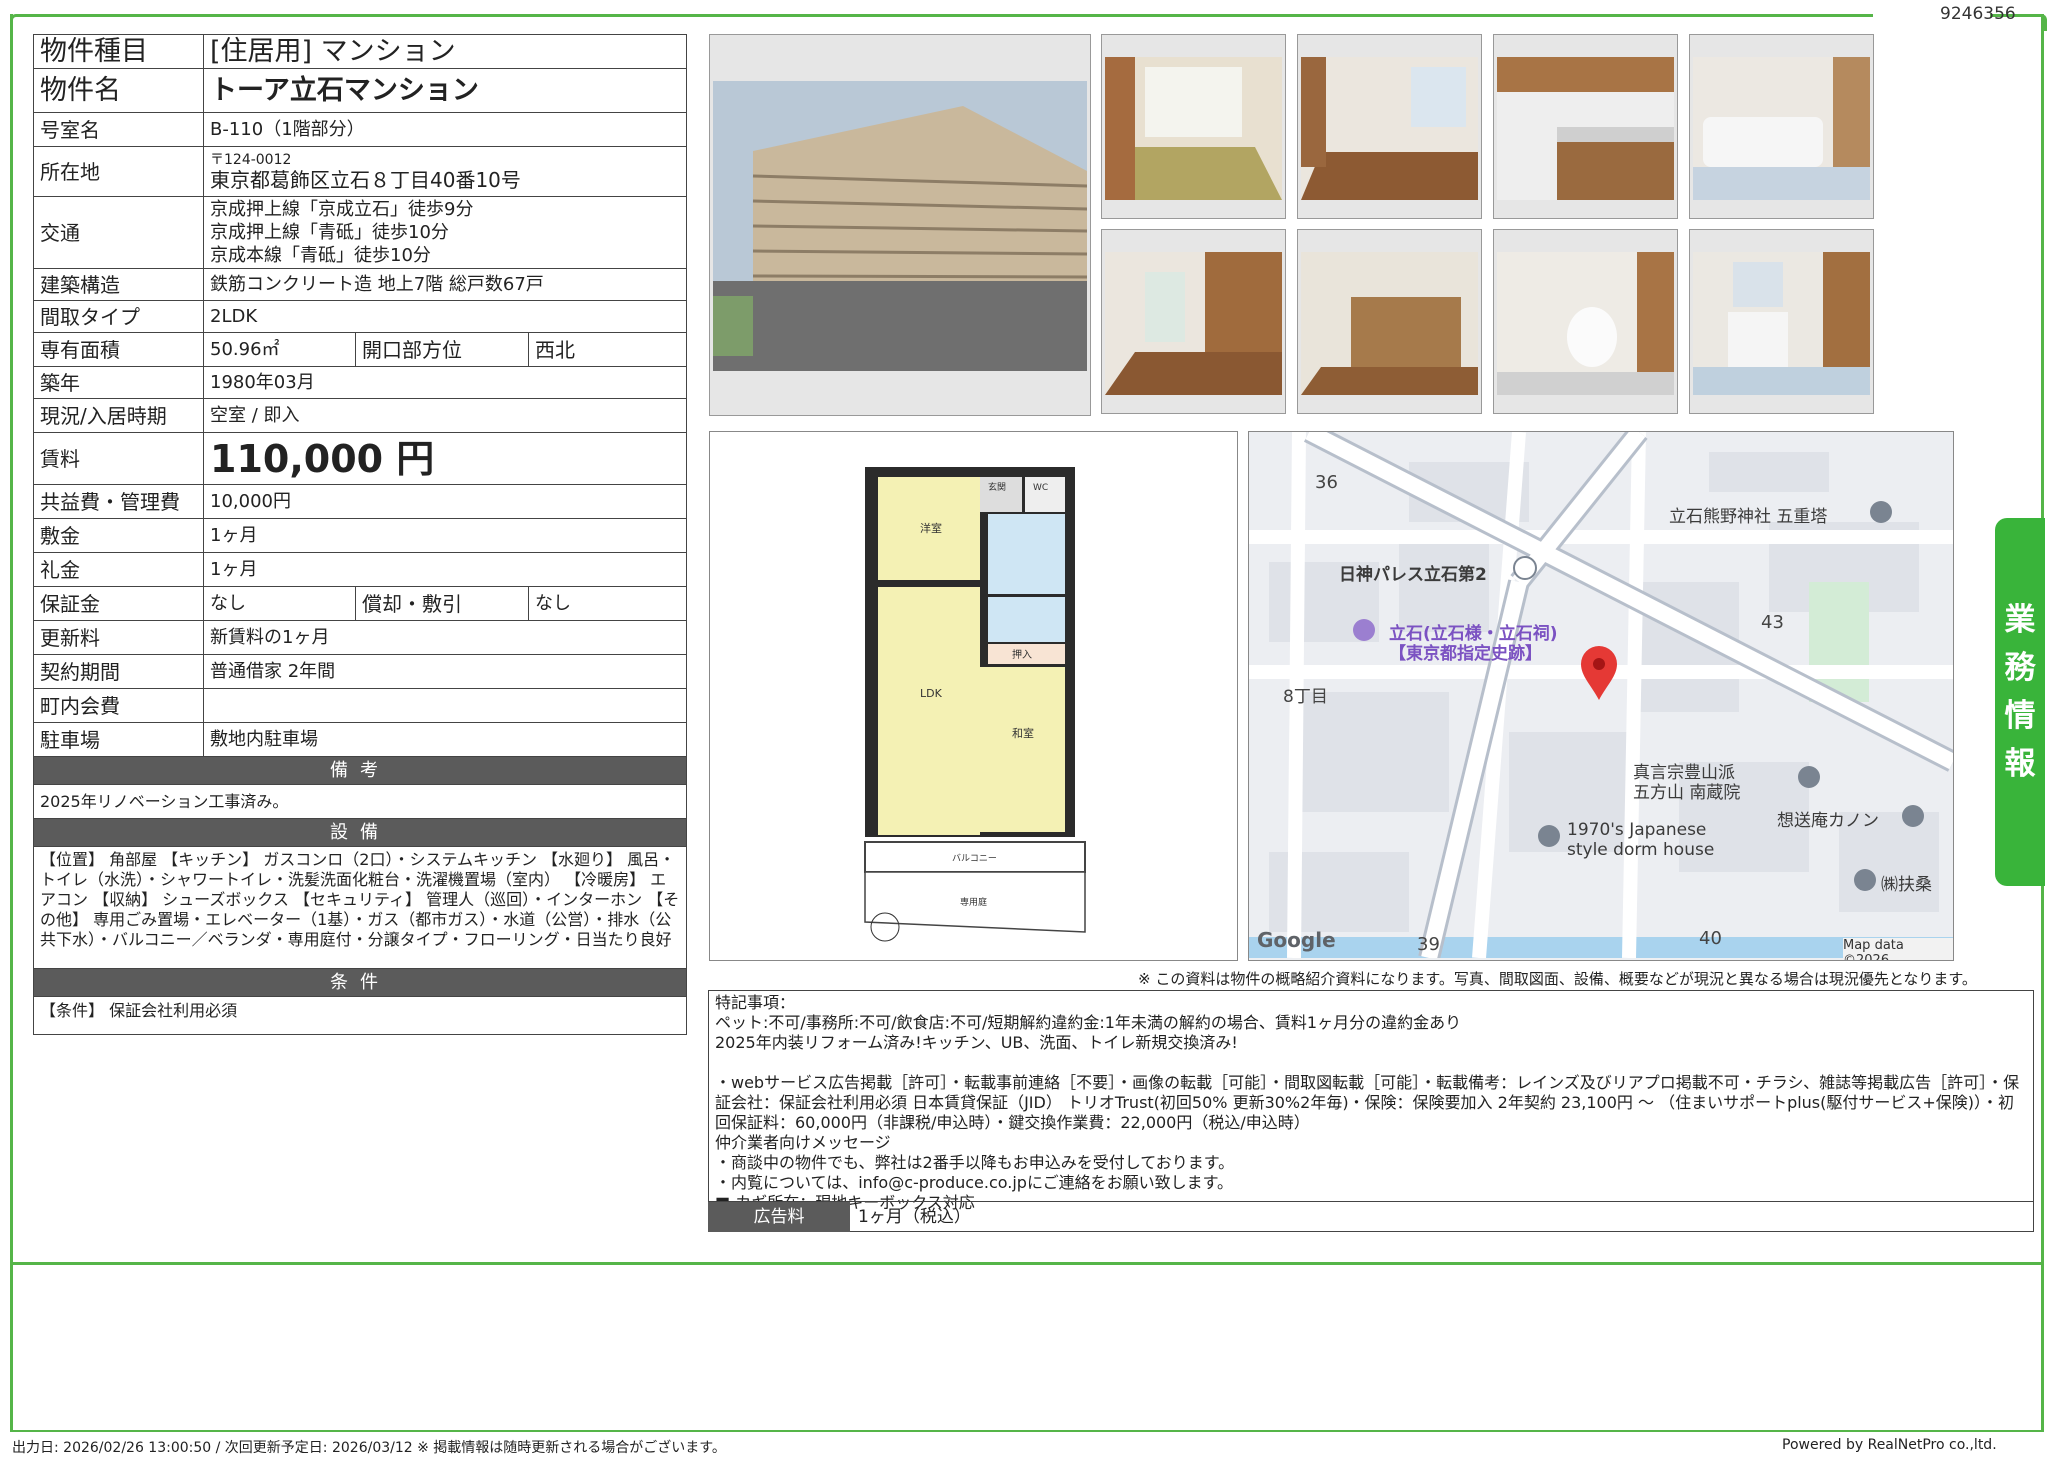 The image size is (2056, 1457). What do you see at coordinates (1305, 697) in the screenshot?
I see `map-poi-8chome: 8丁目` at bounding box center [1305, 697].